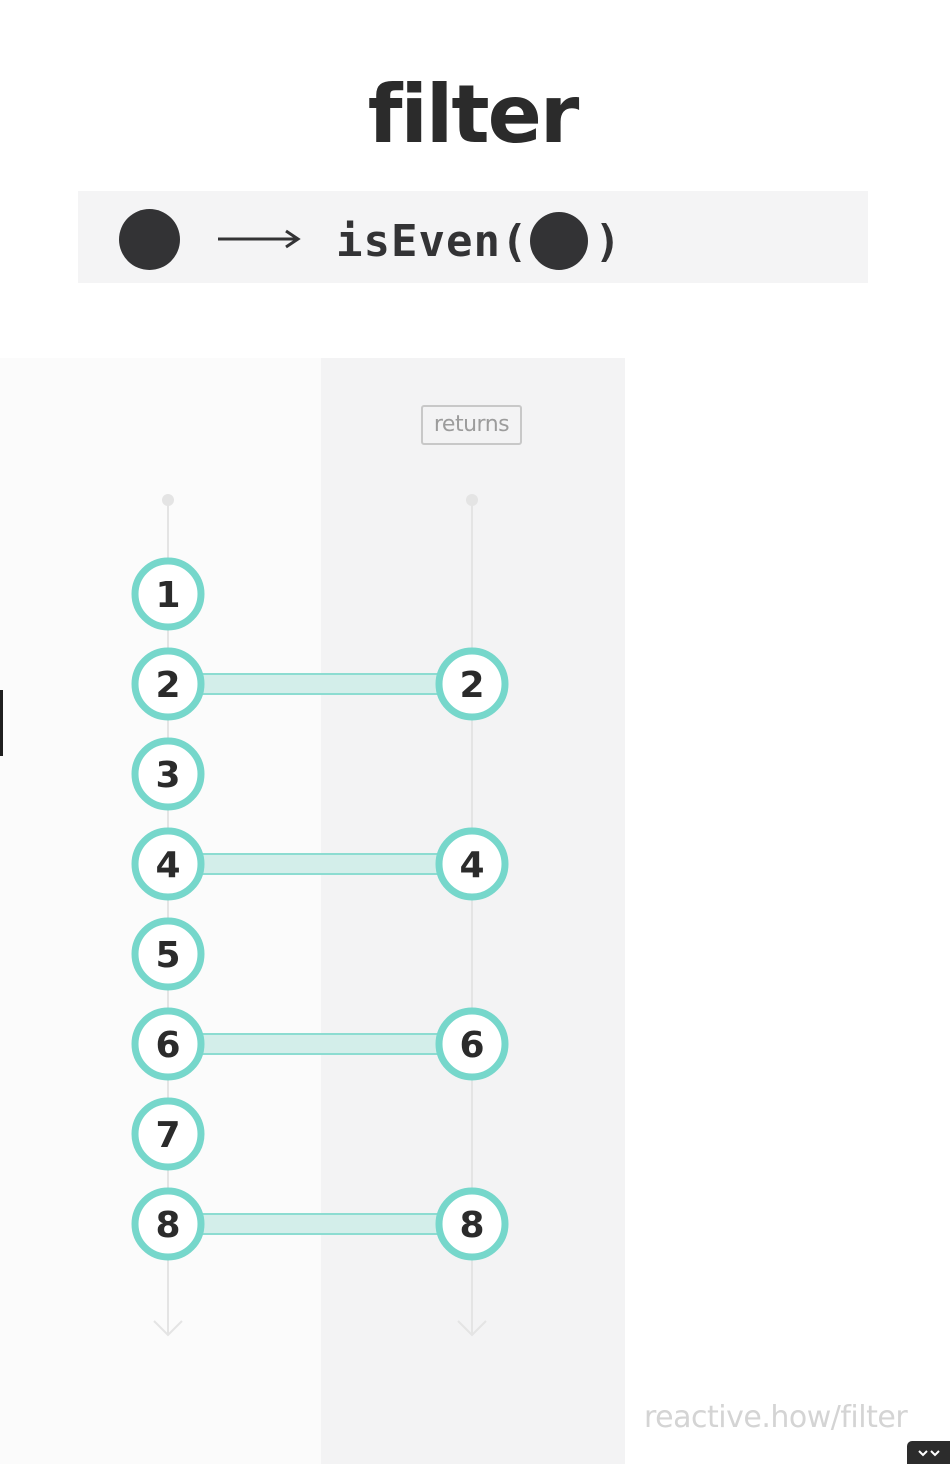  What do you see at coordinates (559, 241) in the screenshot?
I see `argument-marble-icon` at bounding box center [559, 241].